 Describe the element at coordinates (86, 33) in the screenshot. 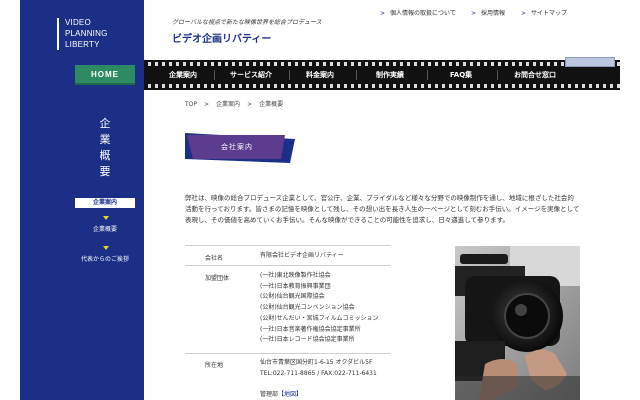

I see `logo-line: PLANNING` at that location.